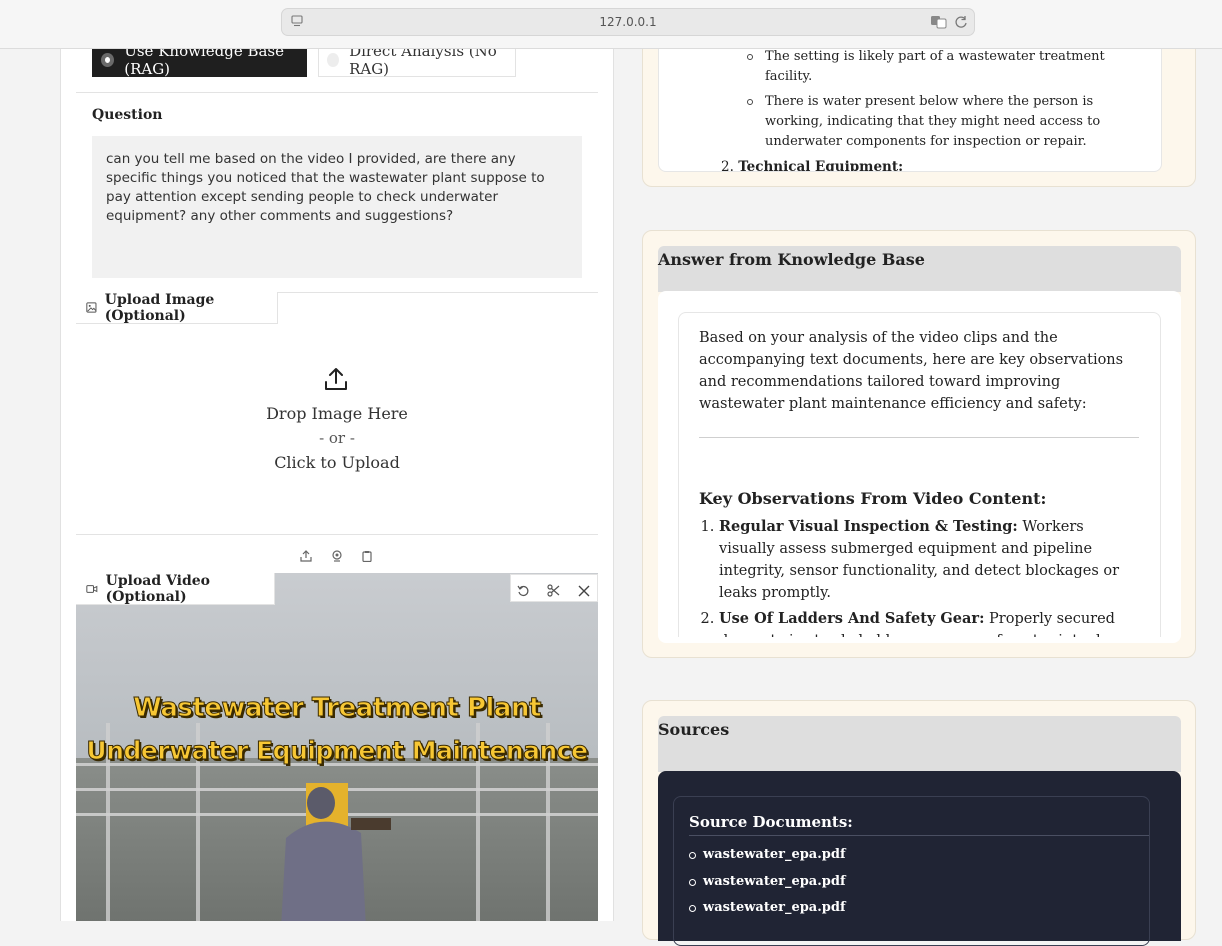 The image size is (1222, 946). I want to click on answer-item-title: Regular Visual Inspection & Testing:, so click(868, 526).